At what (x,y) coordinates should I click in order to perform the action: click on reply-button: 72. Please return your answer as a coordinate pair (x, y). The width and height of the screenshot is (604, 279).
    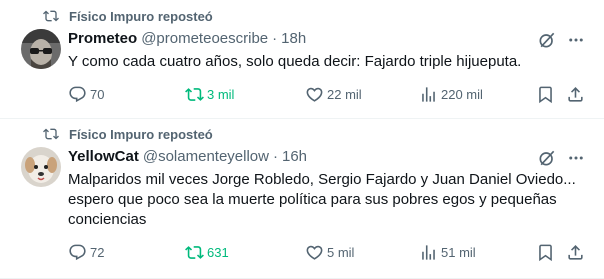
    Looking at the image, I should click on (82, 252).